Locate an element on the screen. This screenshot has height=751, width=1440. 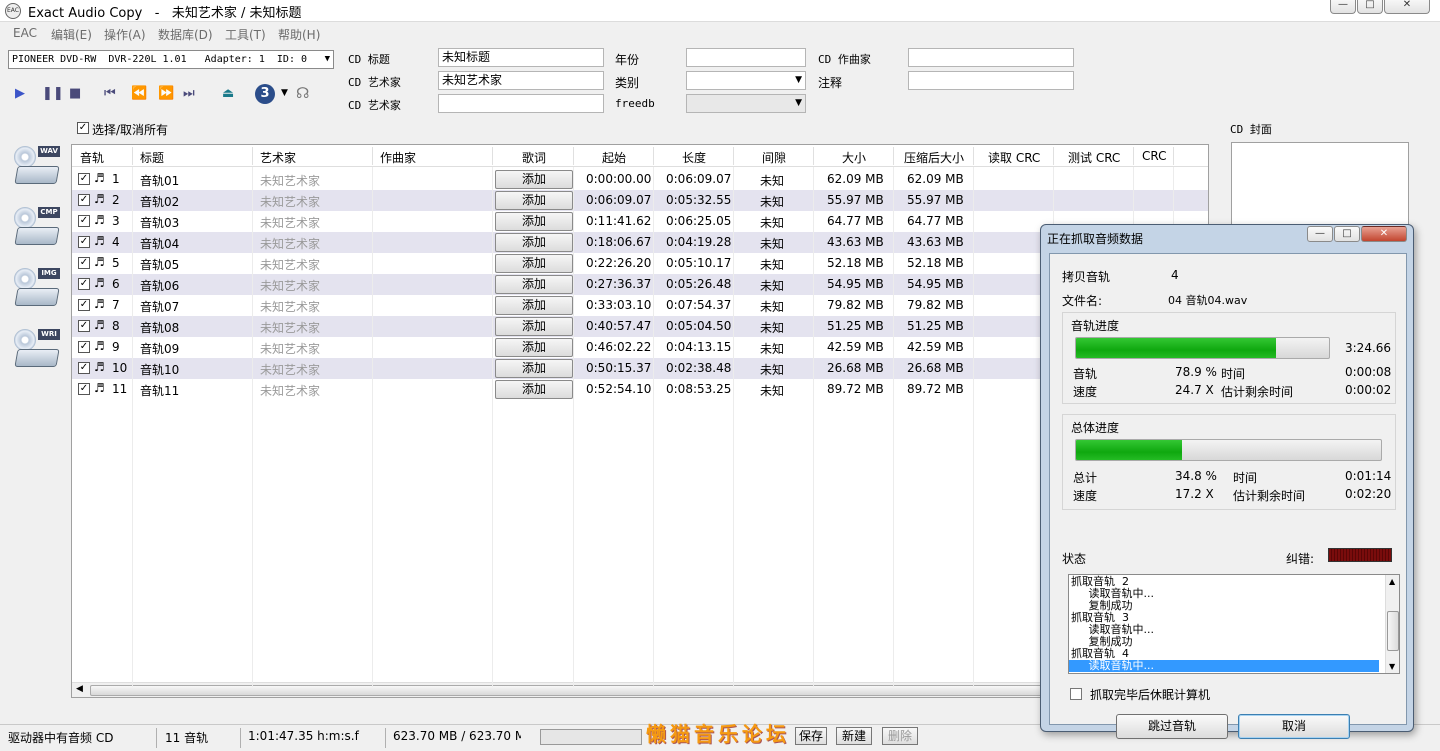
rewind-icon: ⏪ is located at coordinates (139, 93).